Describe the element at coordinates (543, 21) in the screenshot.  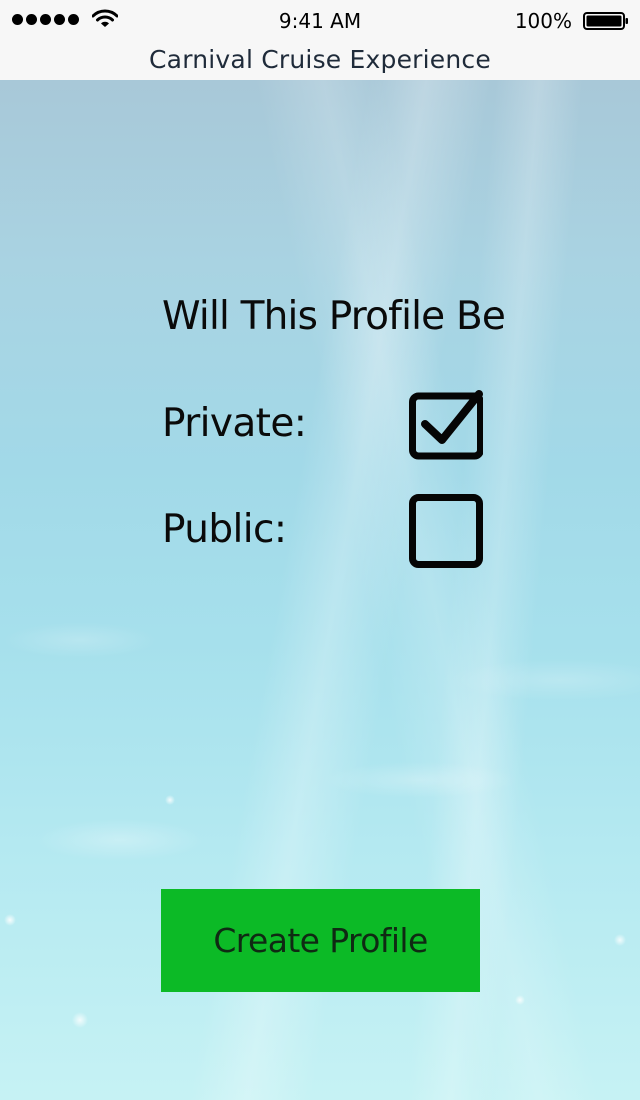
I see `battery-percentage: 100%` at that location.